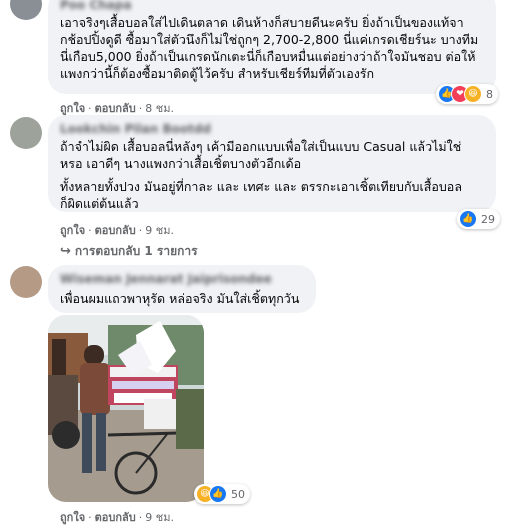 Image resolution: width=529 pixels, height=526 pixels. Describe the element at coordinates (136, 251) in the screenshot. I see `view-replies-label: การตอบกลับ 1 รายการ` at that location.